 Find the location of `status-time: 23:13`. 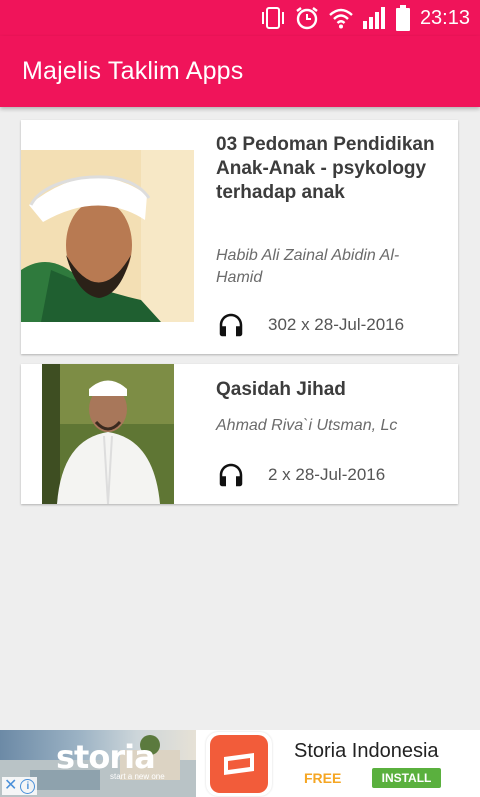

status-time: 23:13 is located at coordinates (444, 17).